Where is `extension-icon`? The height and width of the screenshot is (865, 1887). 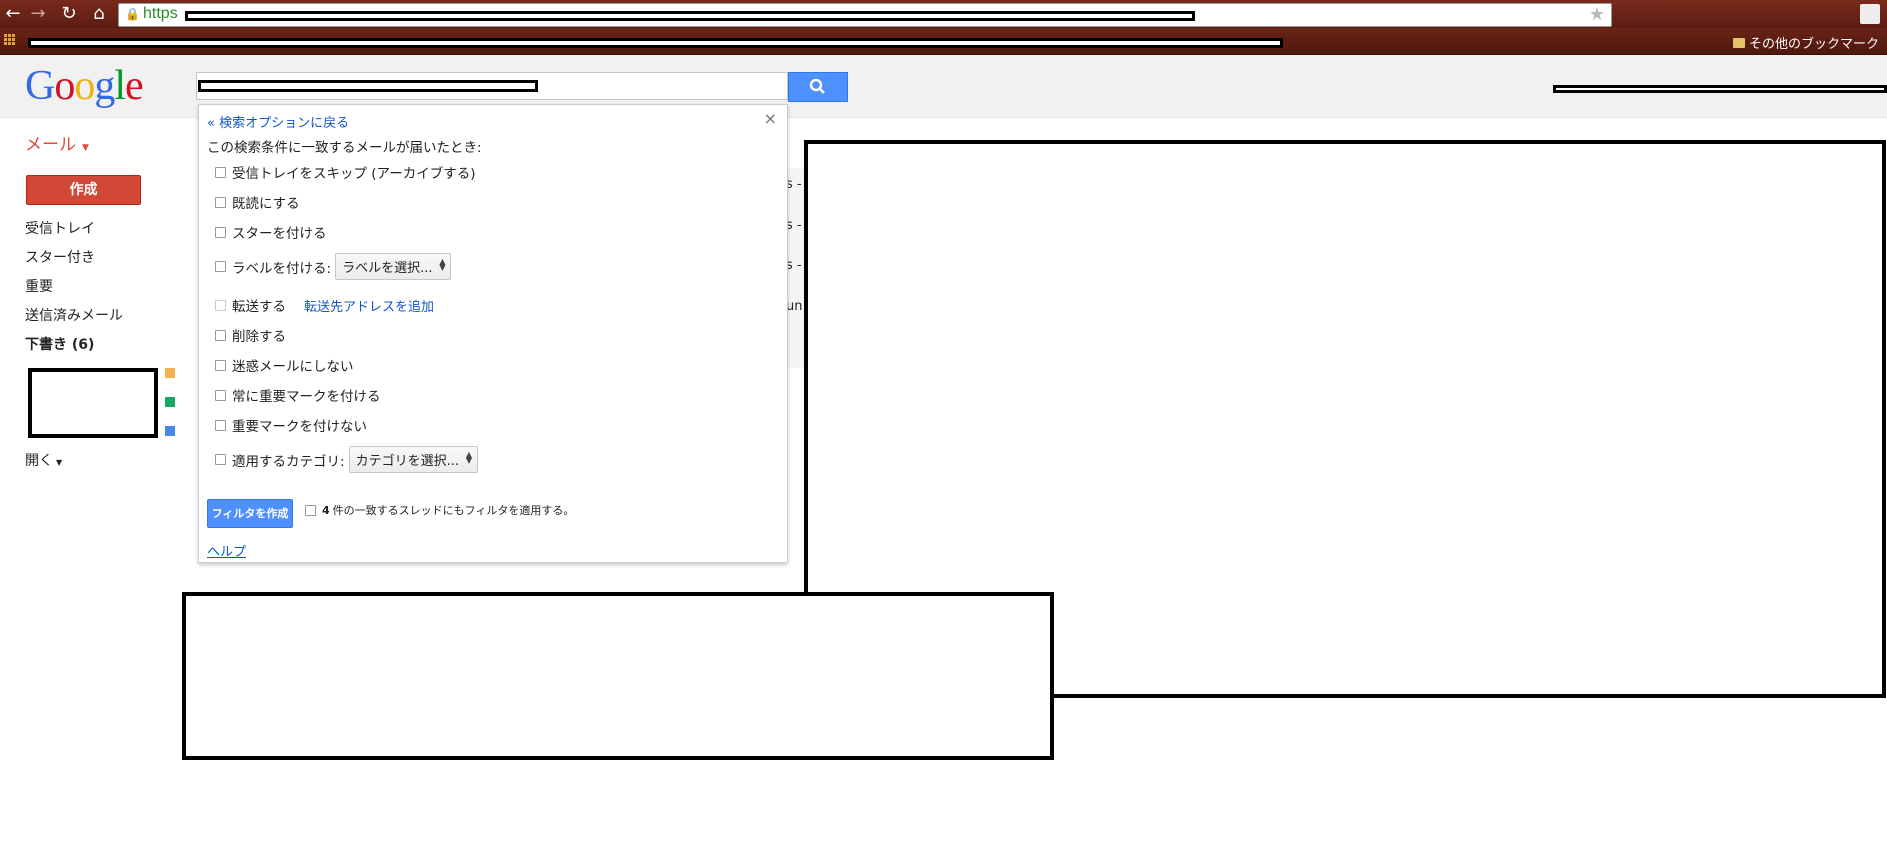
extension-icon is located at coordinates (1870, 14).